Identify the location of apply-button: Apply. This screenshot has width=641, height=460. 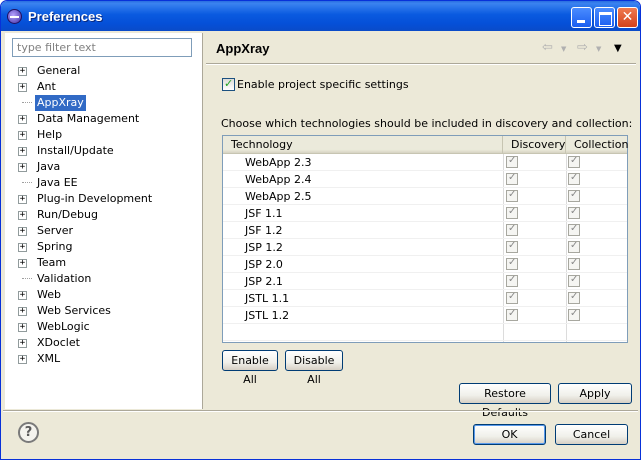
(595, 393).